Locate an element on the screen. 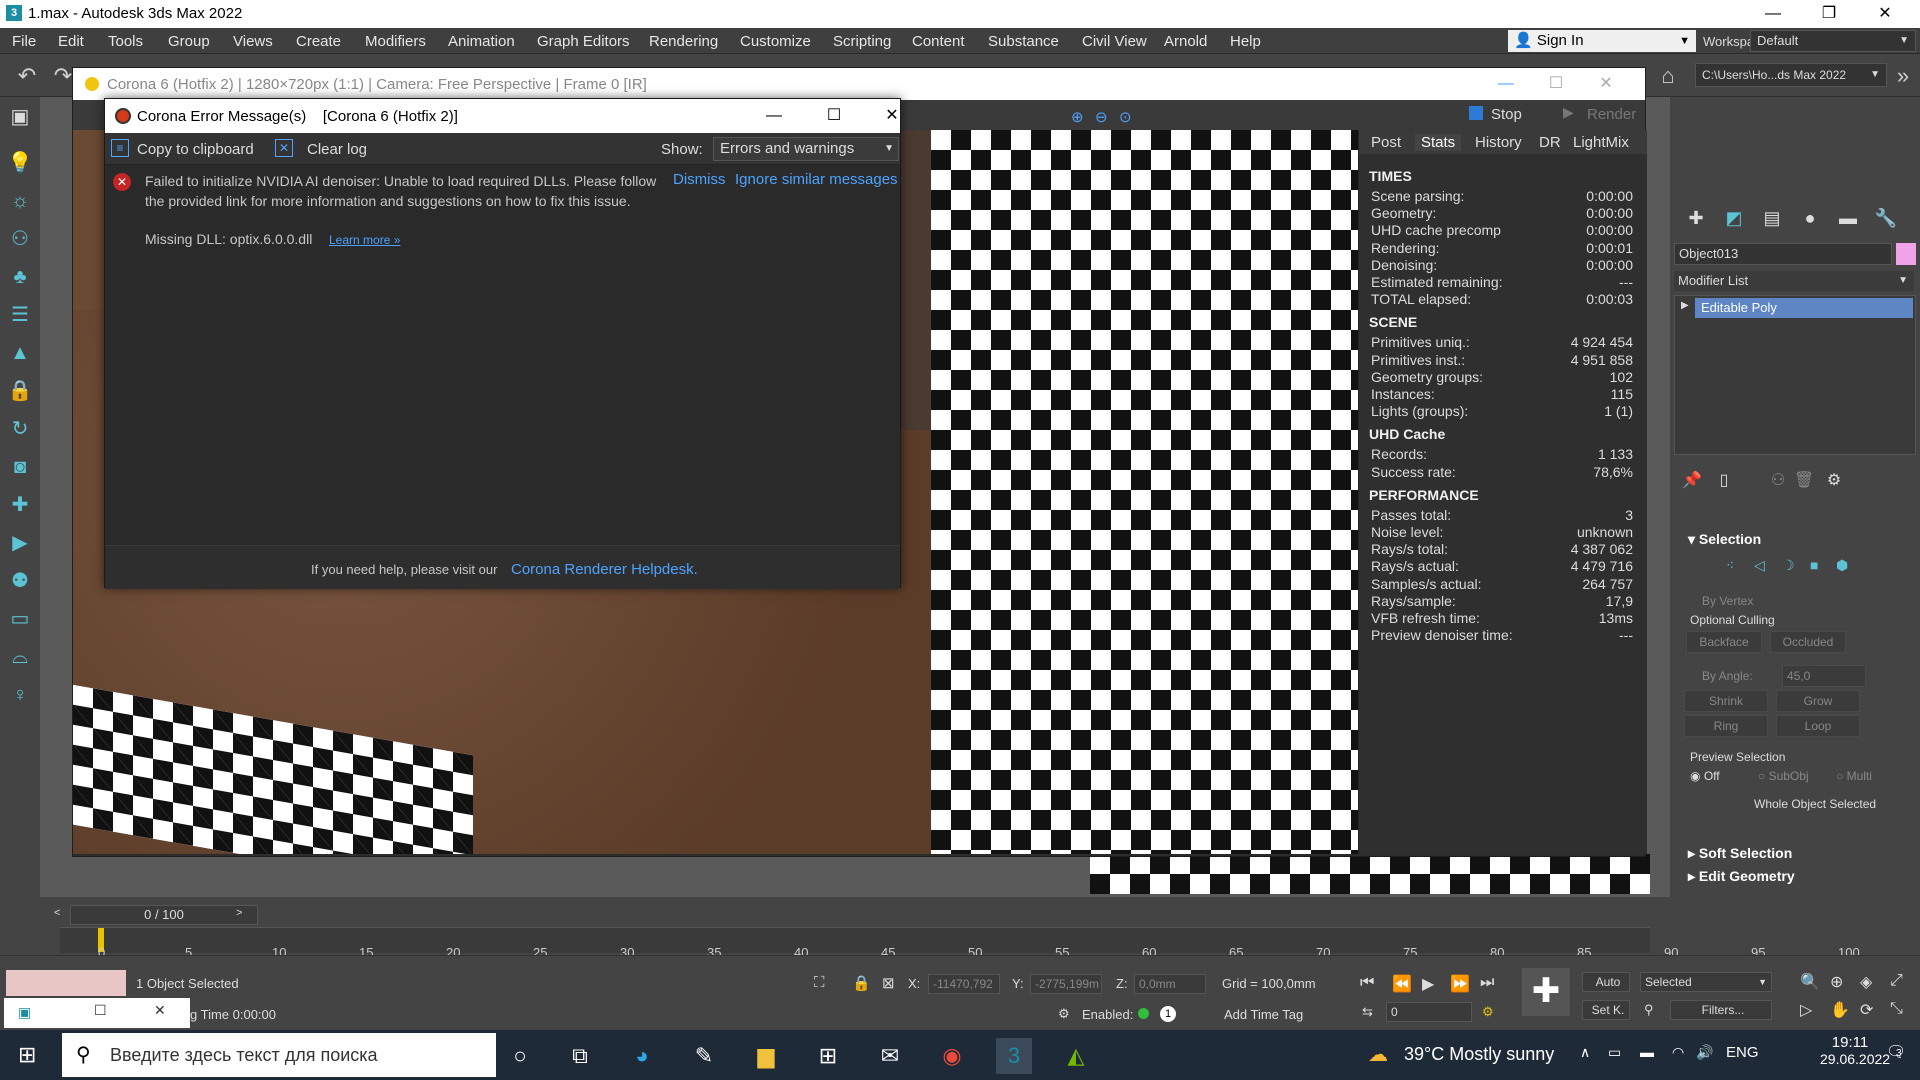 This screenshot has width=1920, height=1080. stack-item-editable-poly: Editable Poly is located at coordinates (1804, 308).